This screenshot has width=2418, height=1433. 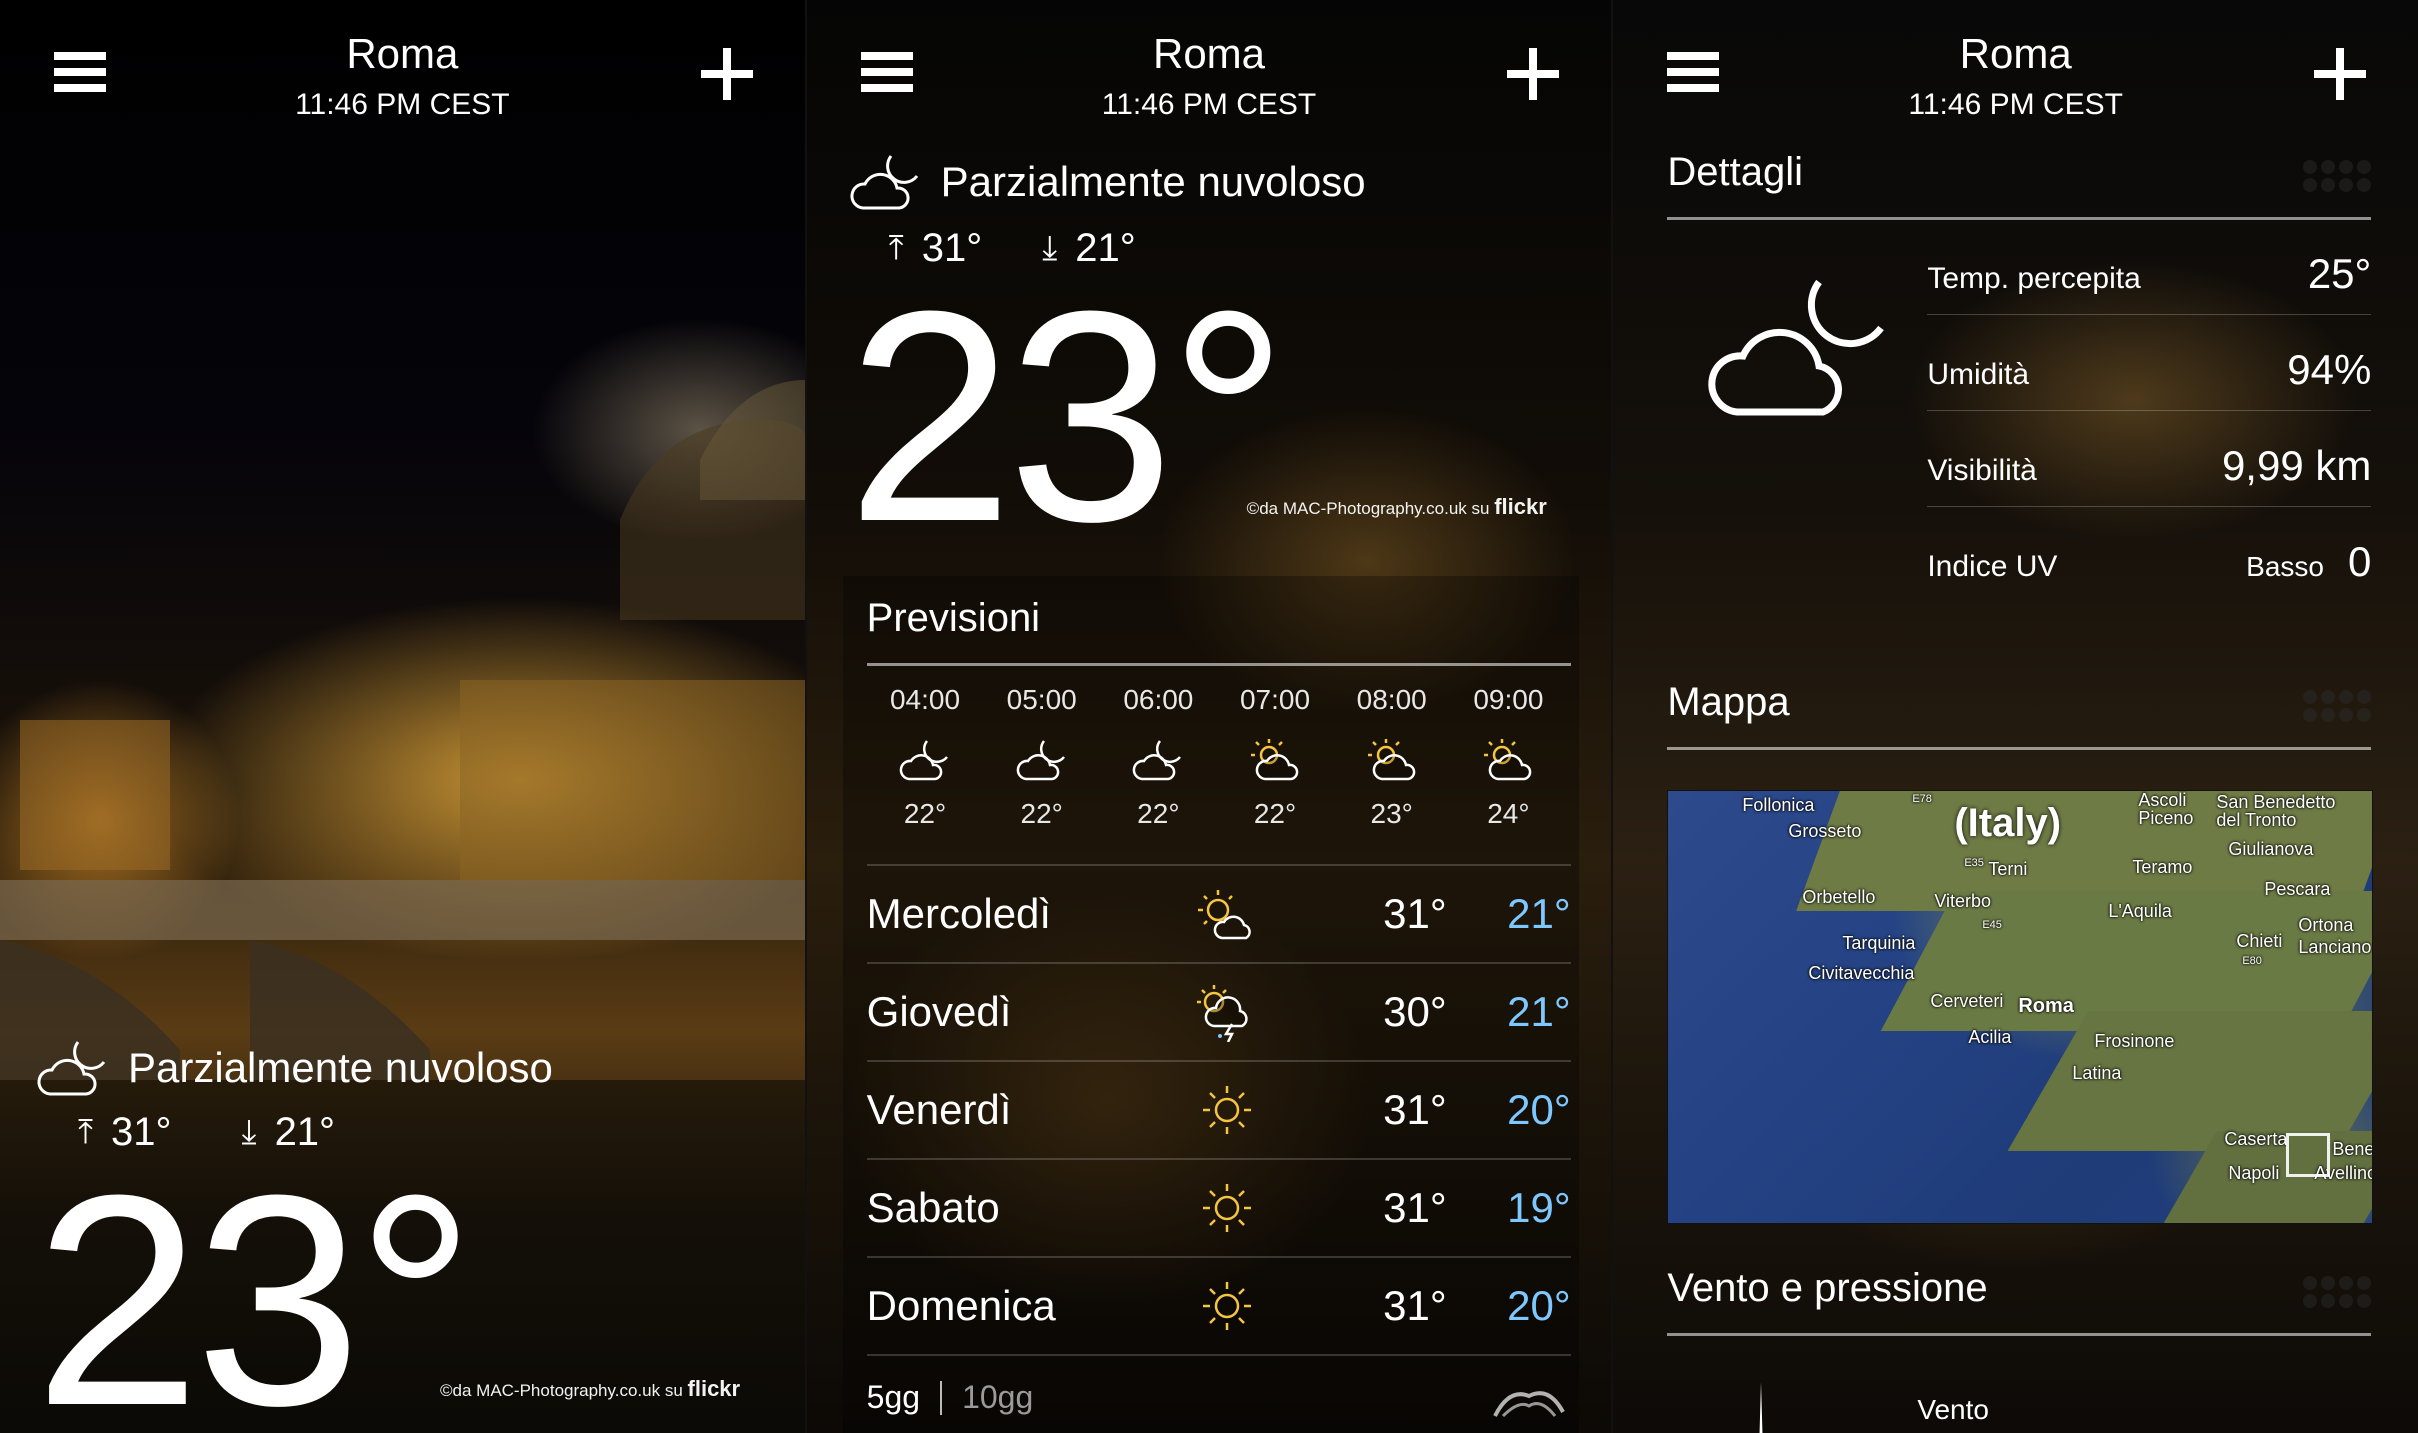 I want to click on day-low: 21°, so click(x=1539, y=1011).